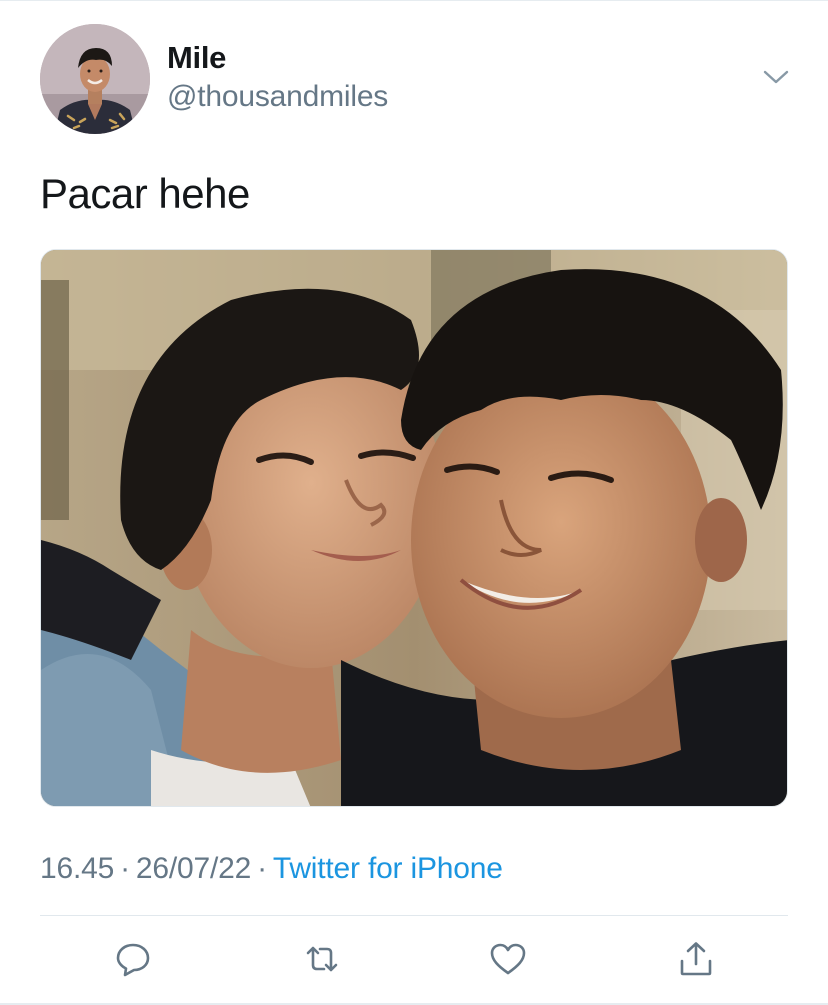 Image resolution: width=828 pixels, height=1005 pixels. What do you see at coordinates (696, 959) in the screenshot?
I see `share-icon` at bounding box center [696, 959].